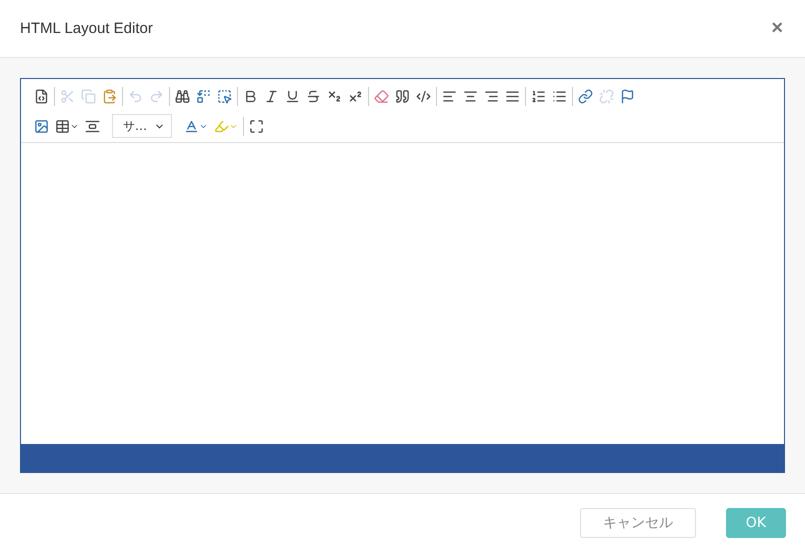 This screenshot has width=805, height=551. Describe the element at coordinates (512, 96) in the screenshot. I see `justify-icon` at that location.